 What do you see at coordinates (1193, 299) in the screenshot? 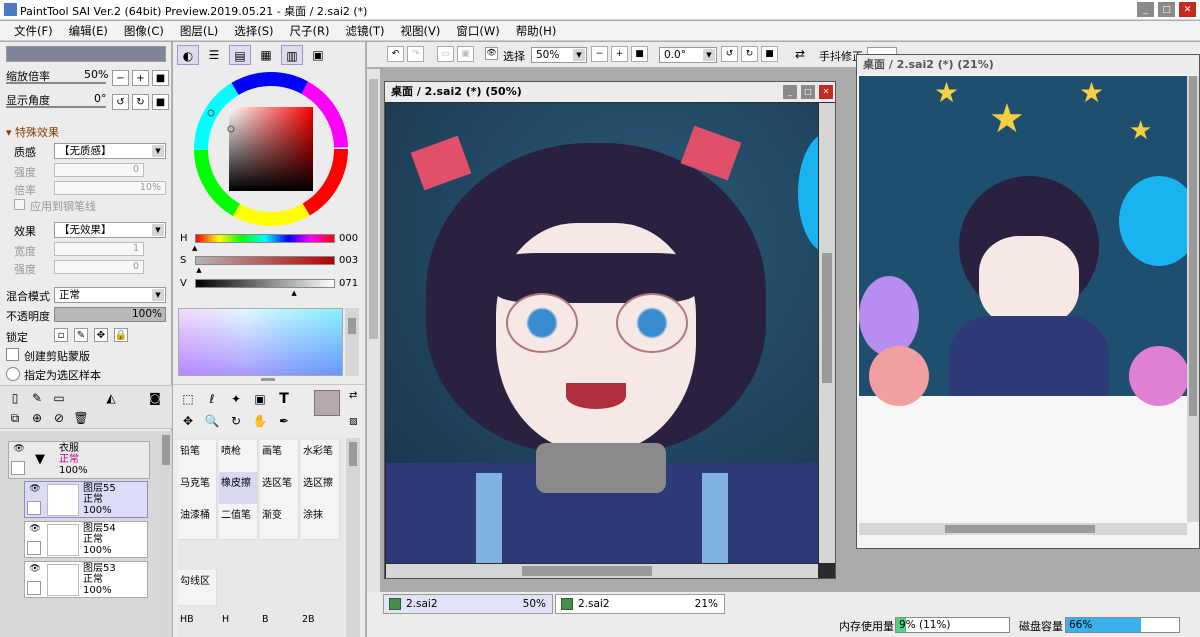
I see `overview-vertical-scrollbar` at bounding box center [1193, 299].